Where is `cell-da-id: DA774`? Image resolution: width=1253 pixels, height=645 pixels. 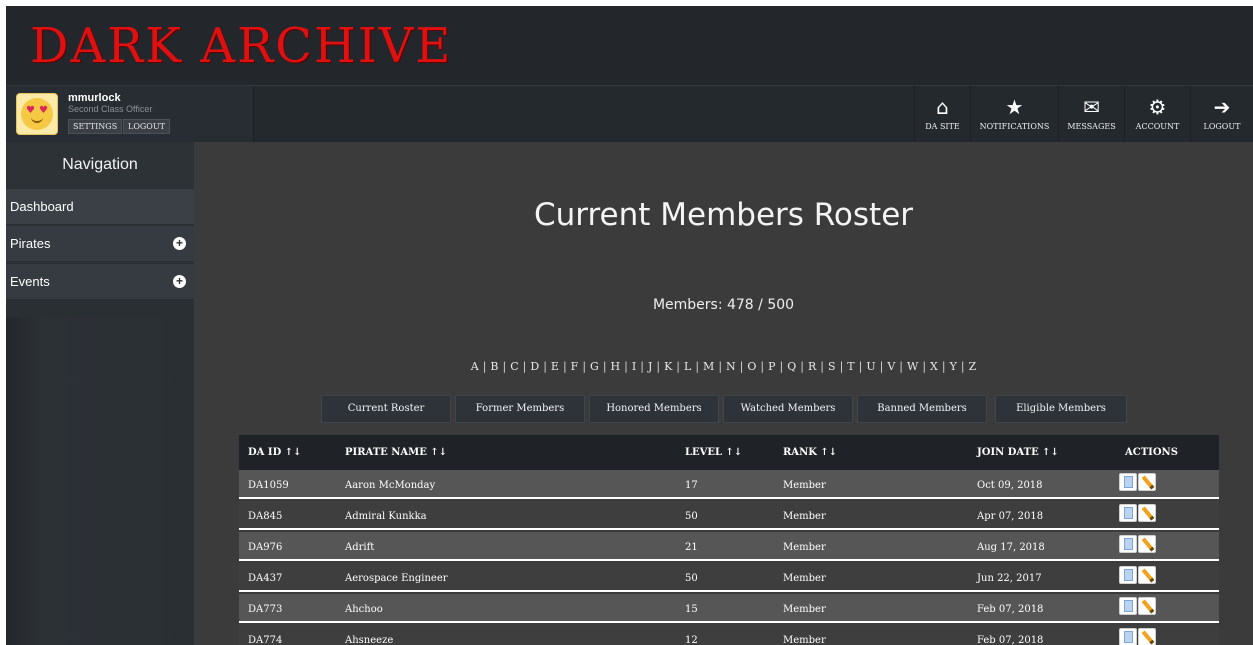 cell-da-id: DA774 is located at coordinates (265, 640).